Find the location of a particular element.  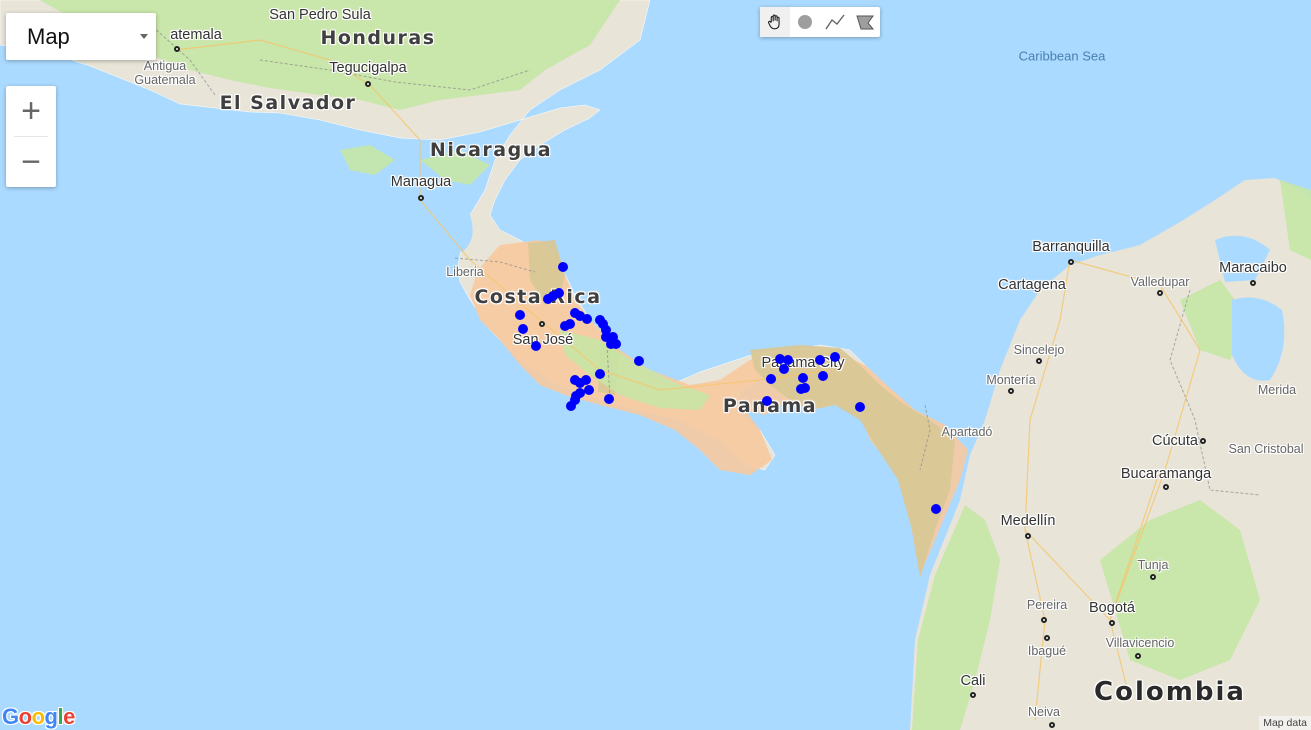

circle-icon is located at coordinates (805, 22).